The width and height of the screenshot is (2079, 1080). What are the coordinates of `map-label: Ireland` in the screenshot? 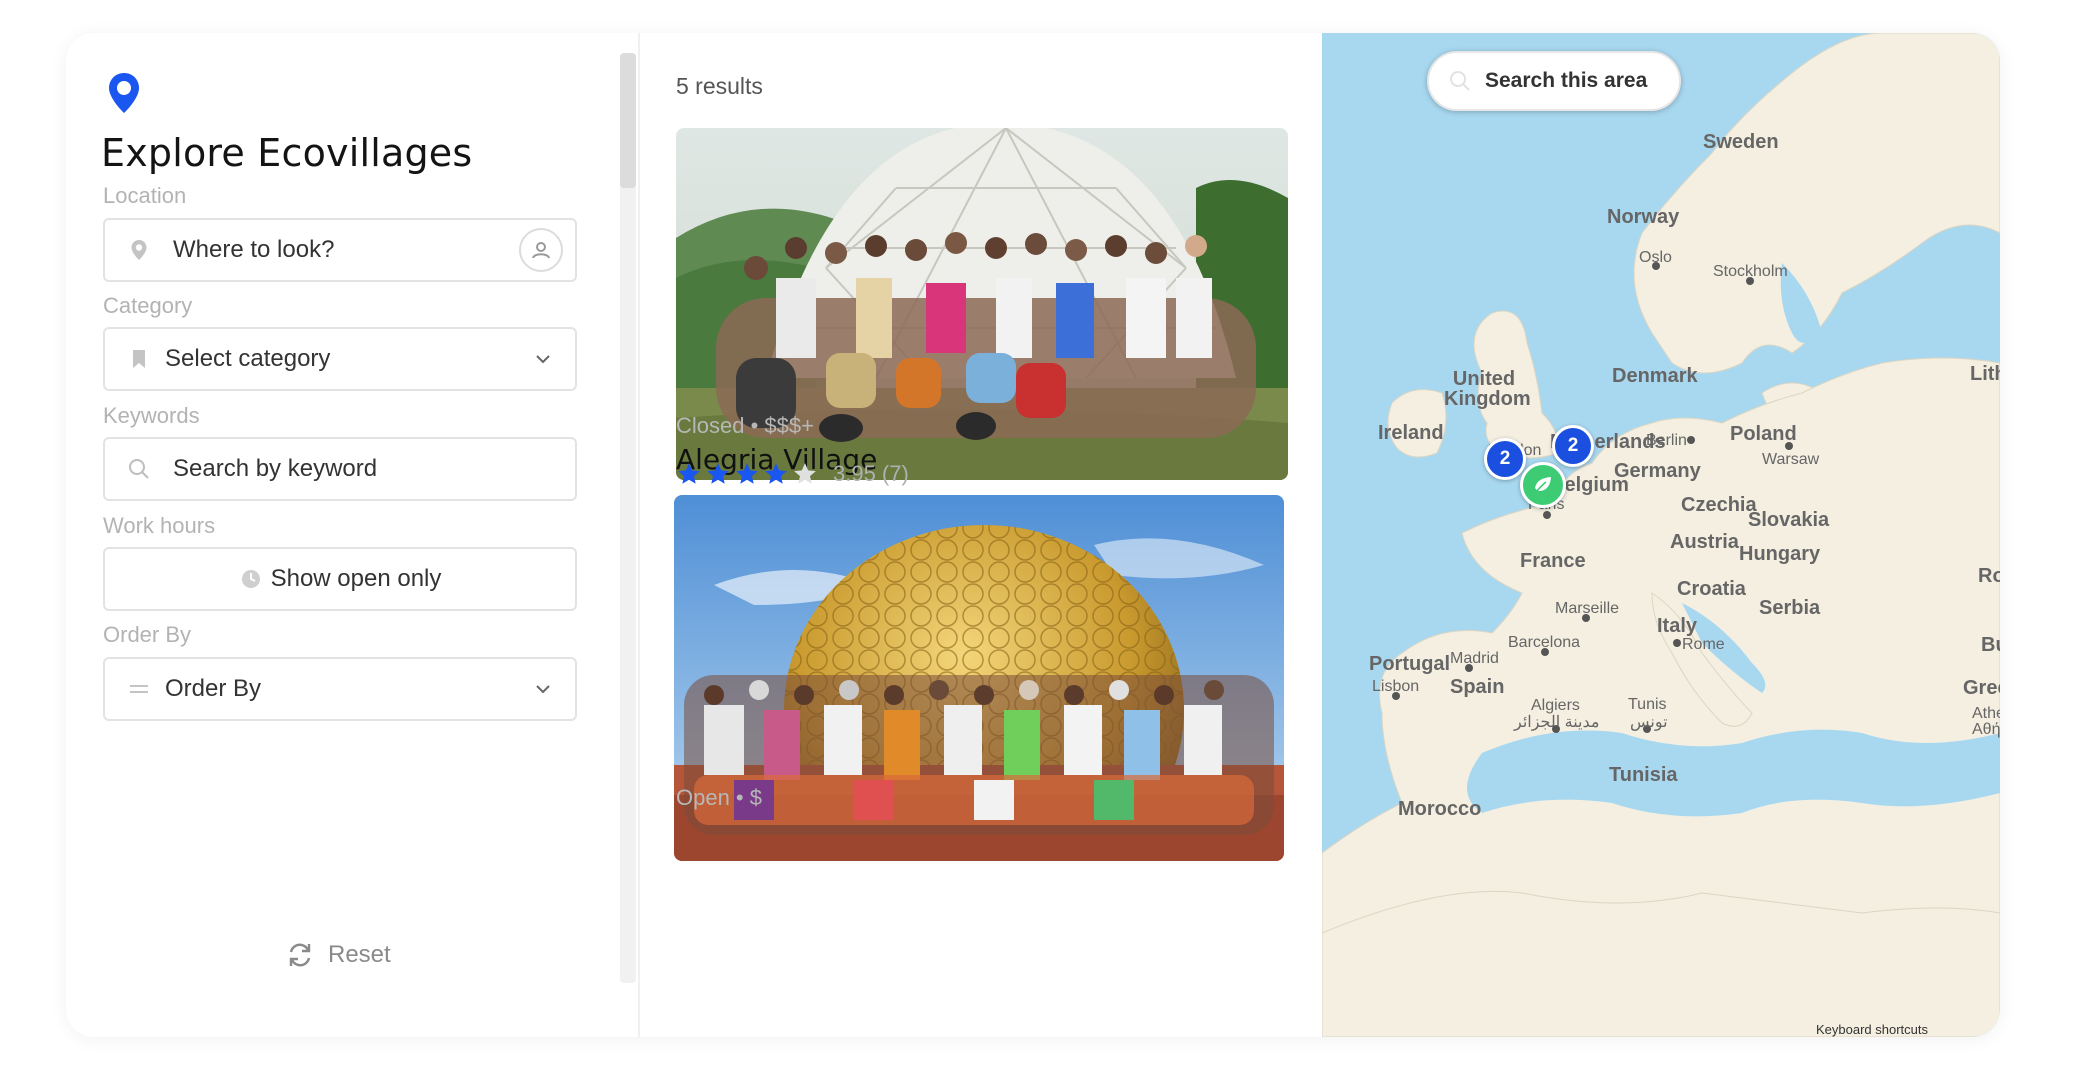 It's located at (1411, 433).